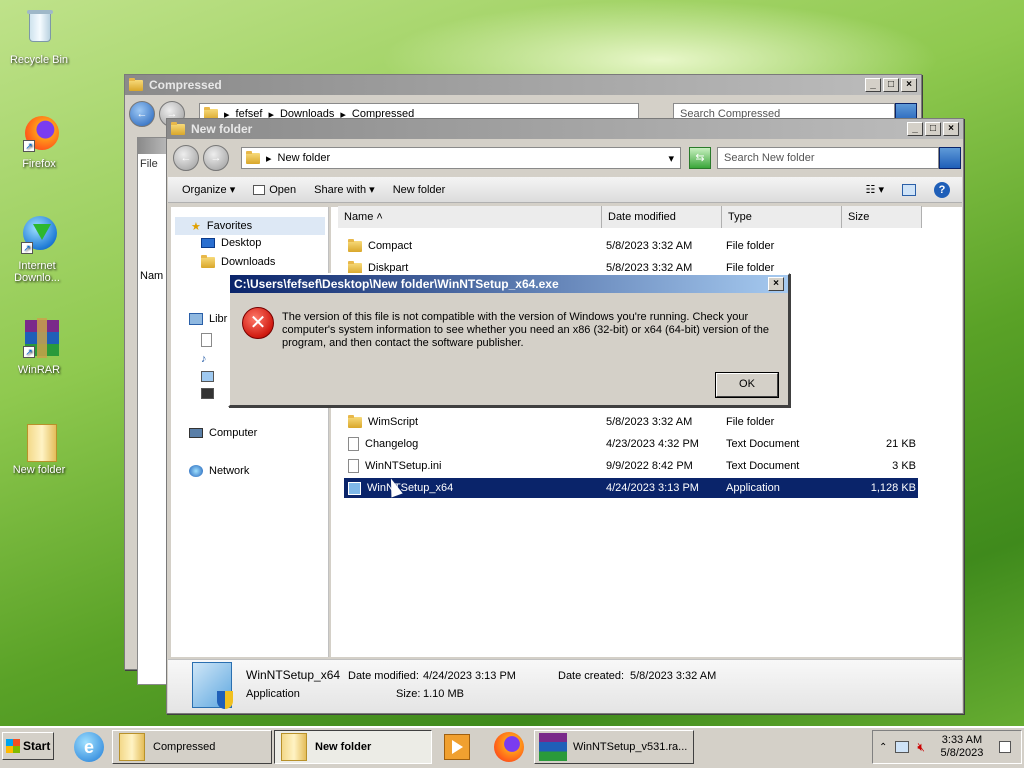 The width and height of the screenshot is (1024, 768). I want to click on window-title: Compressed, so click(185, 85).